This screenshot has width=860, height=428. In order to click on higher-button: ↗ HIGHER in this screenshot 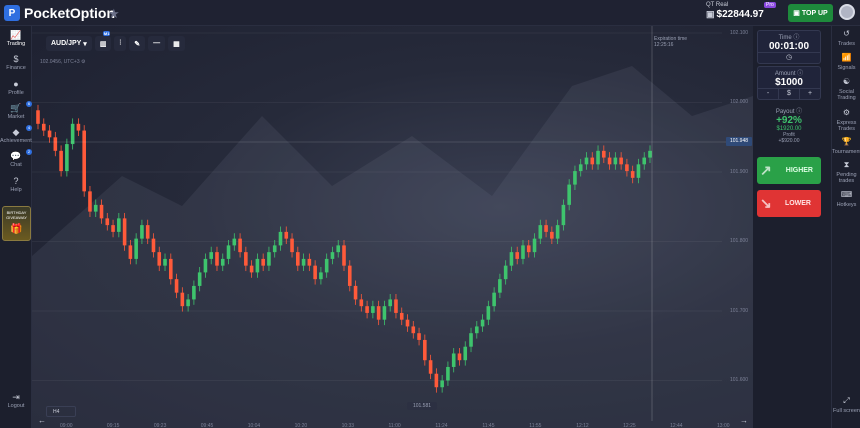, I will do `click(789, 170)`.